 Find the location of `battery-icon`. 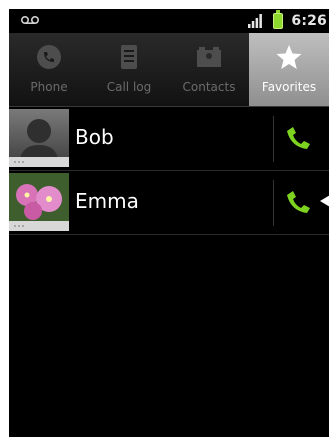

battery-icon is located at coordinates (278, 19).